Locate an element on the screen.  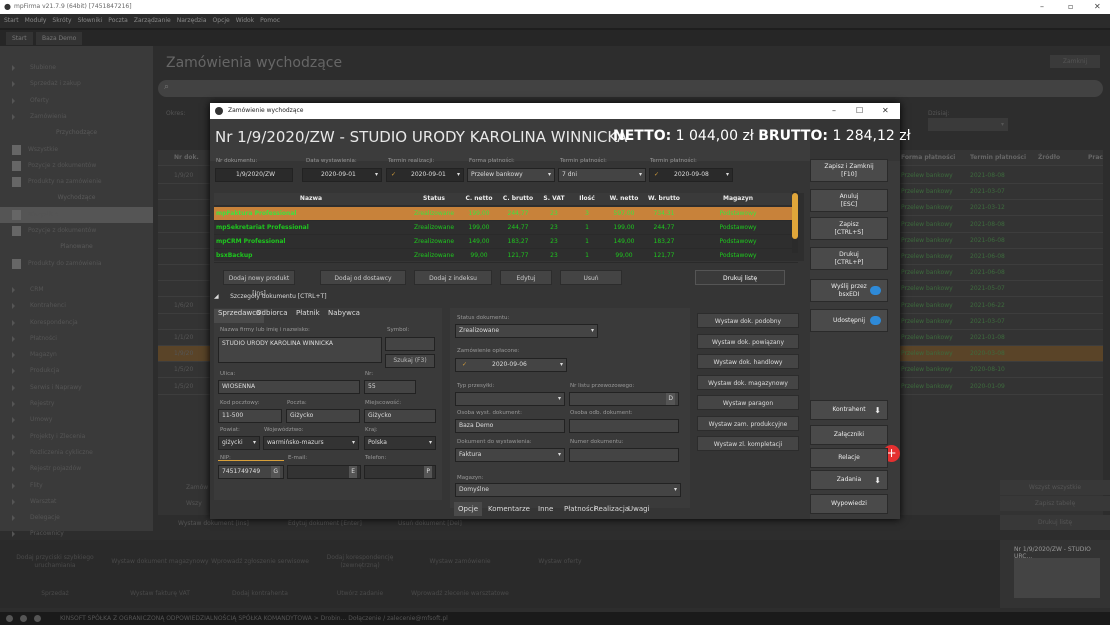
grid-column-header: C. brutto is located at coordinates (518, 199).